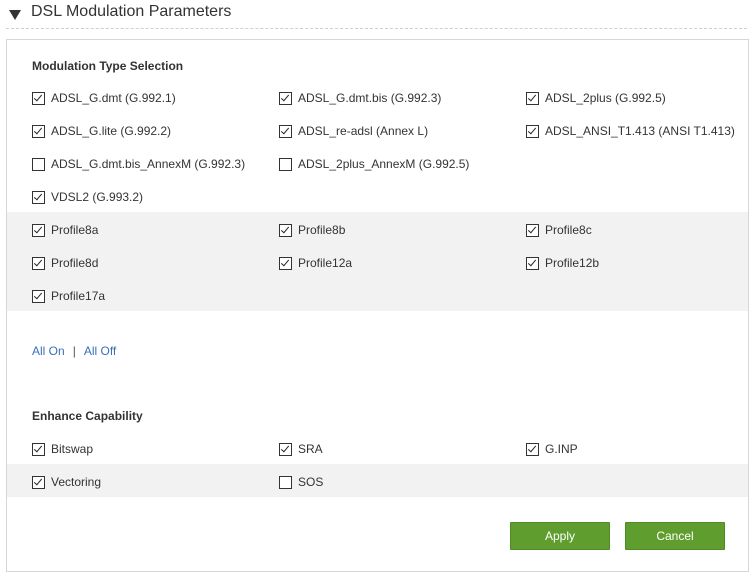 This screenshot has height=579, width=753. Describe the element at coordinates (87, 416) in the screenshot. I see `enhance-section-title: Enhance Capability` at that location.